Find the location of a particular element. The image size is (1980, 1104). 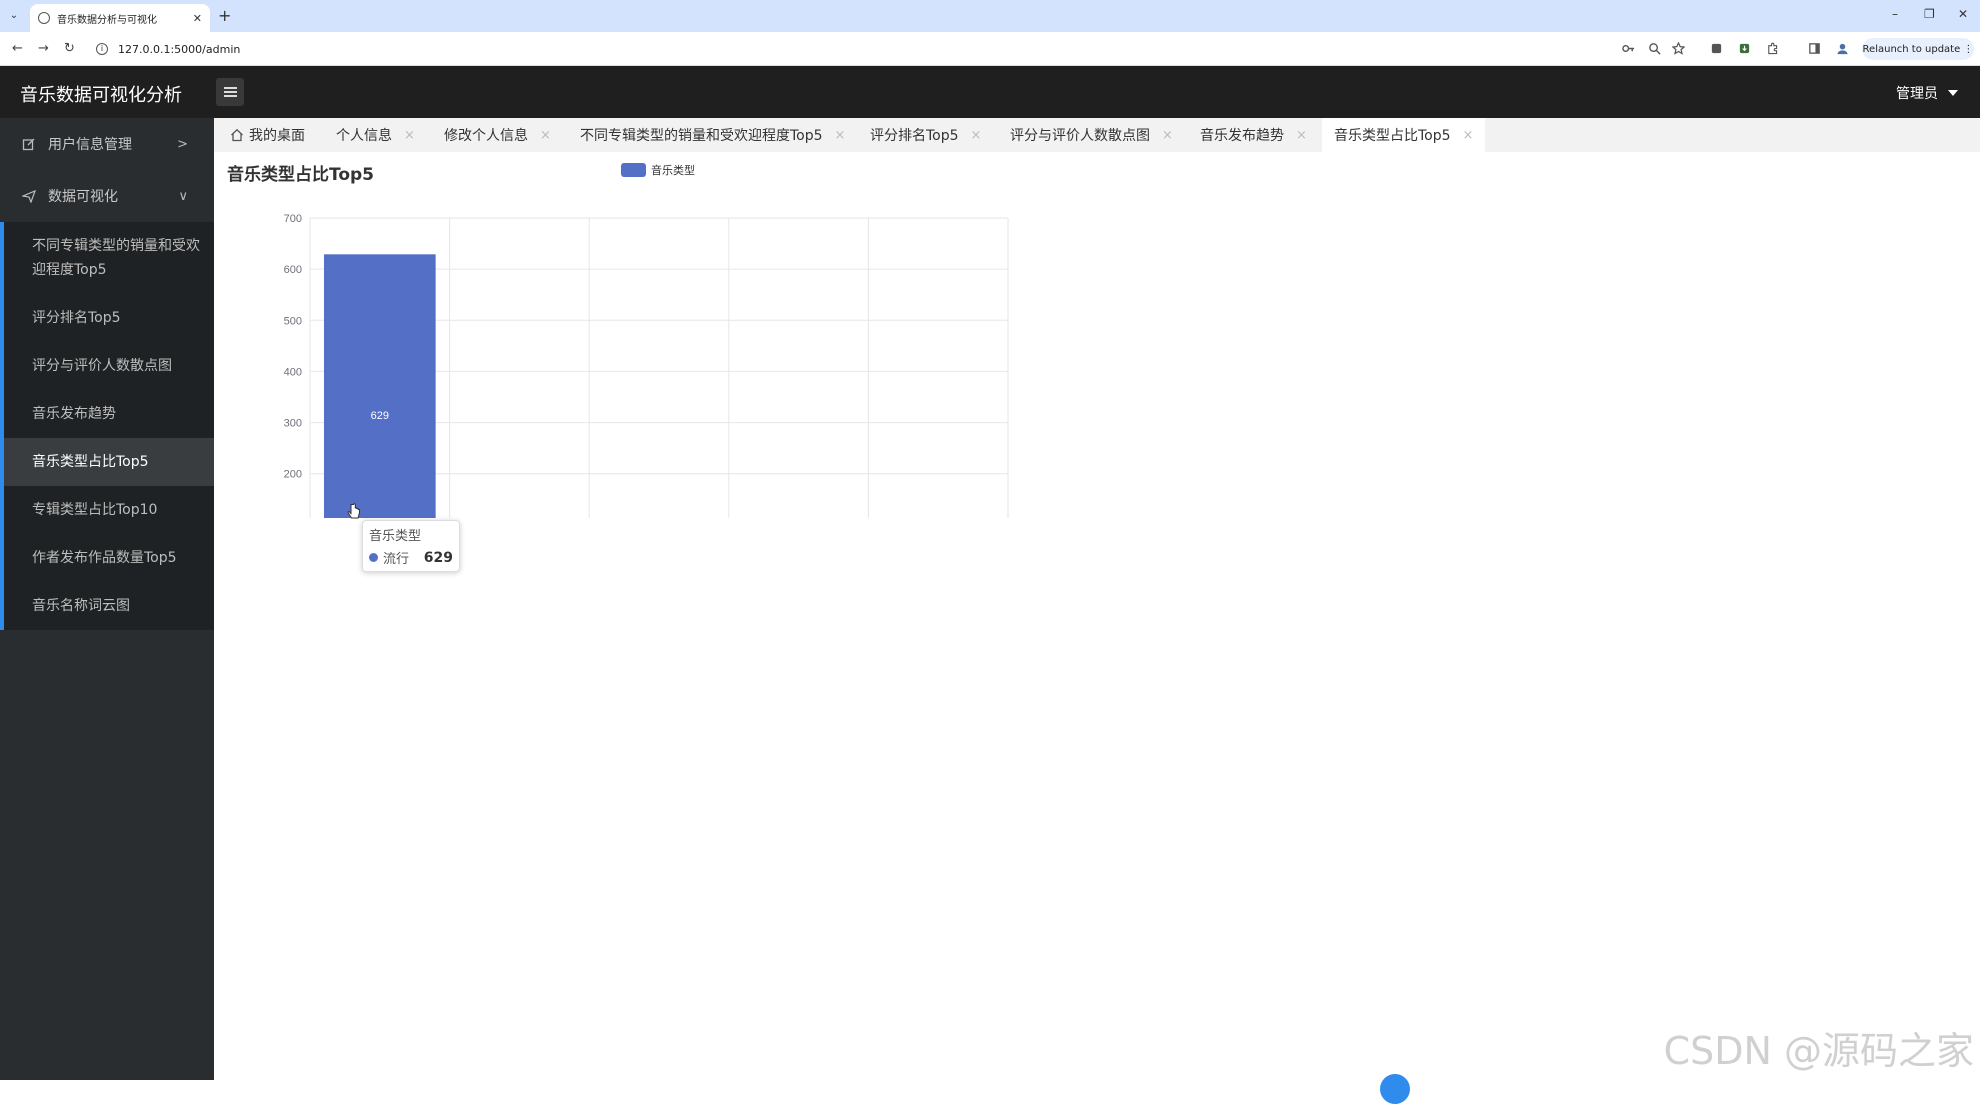

app-title: 音乐数据可视化分析 is located at coordinates (101, 95).